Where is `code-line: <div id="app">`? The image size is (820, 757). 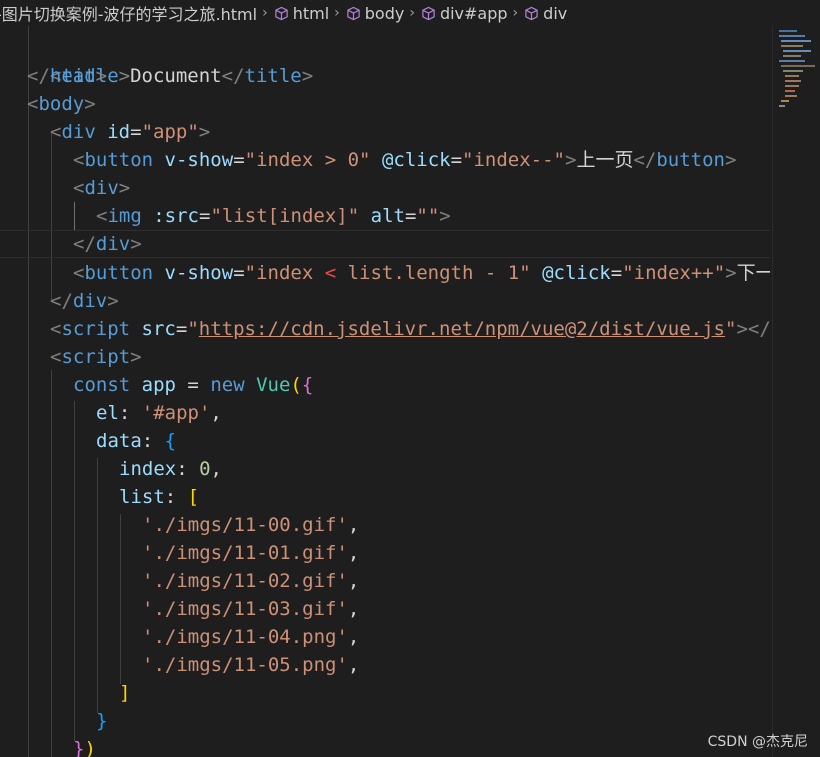 code-line: <div id="app"> is located at coordinates (130, 132).